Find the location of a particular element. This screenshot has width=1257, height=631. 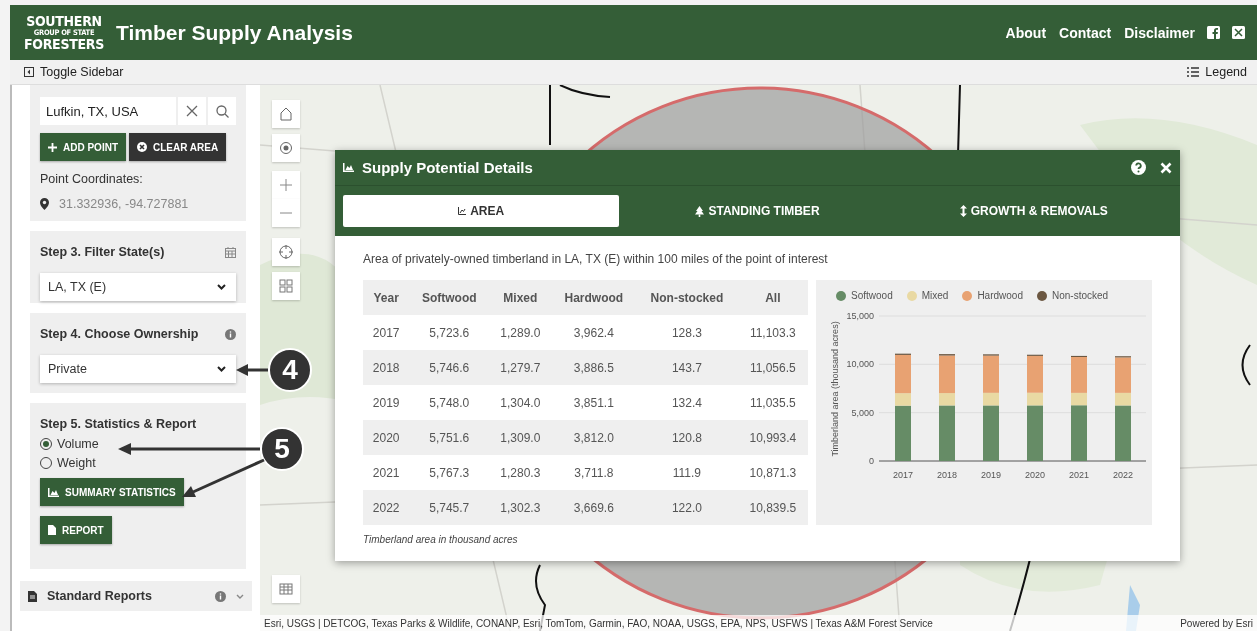

table-cell: 1,304.0 is located at coordinates (520, 402).